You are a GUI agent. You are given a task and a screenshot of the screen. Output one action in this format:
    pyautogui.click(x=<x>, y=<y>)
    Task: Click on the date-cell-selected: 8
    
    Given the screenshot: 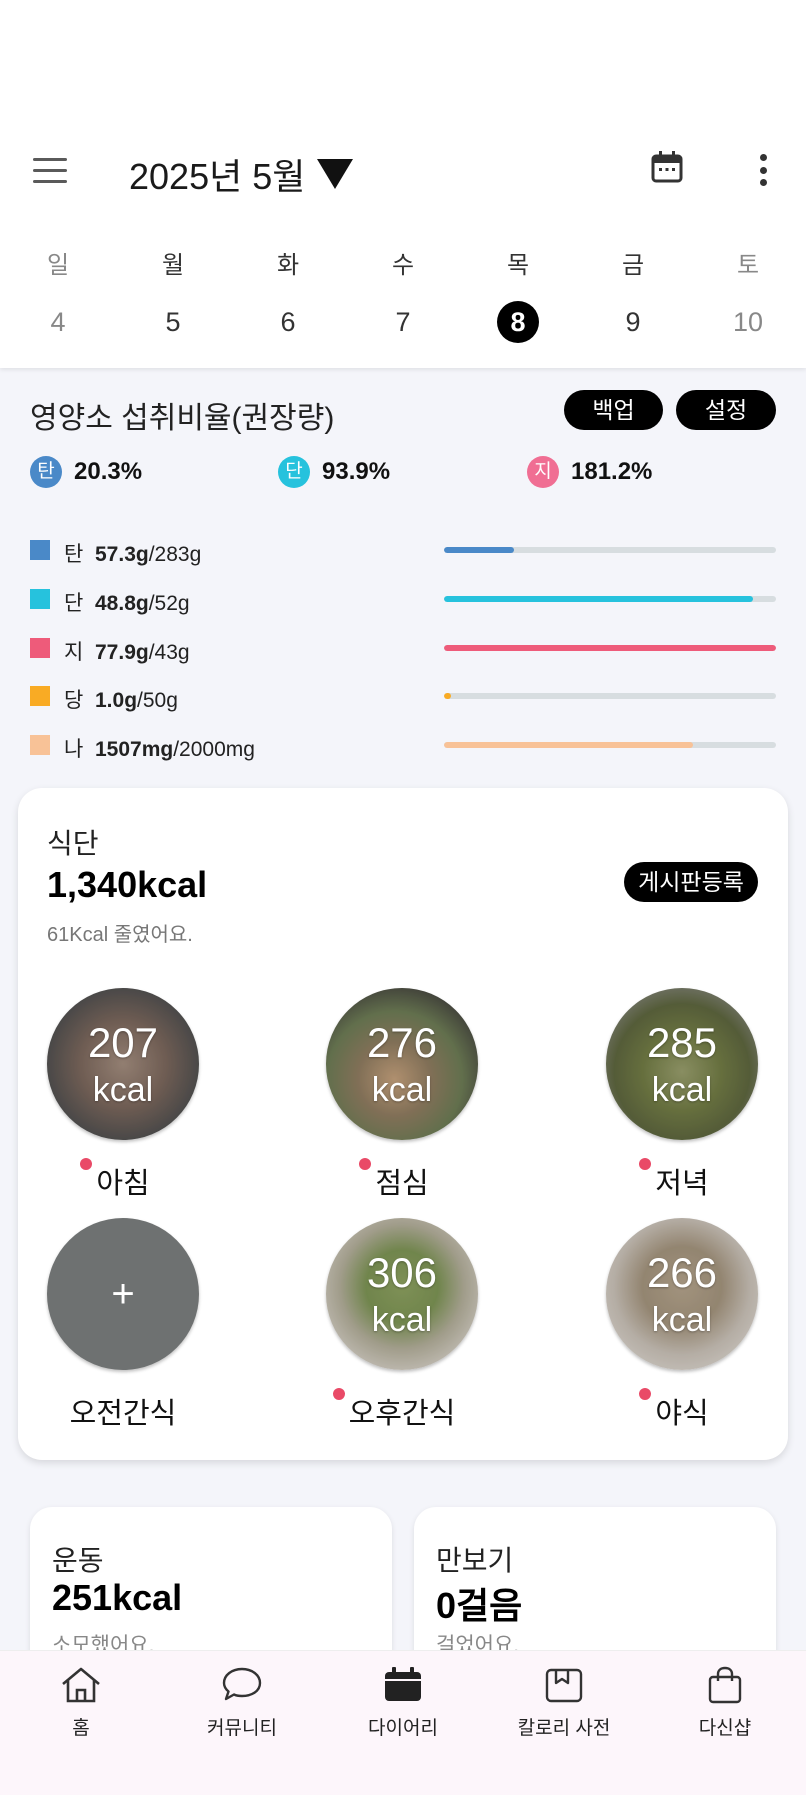 What is the action you would take?
    pyautogui.click(x=518, y=322)
    